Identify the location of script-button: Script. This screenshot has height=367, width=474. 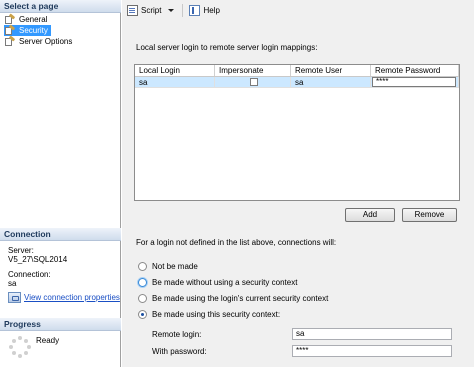
(144, 10).